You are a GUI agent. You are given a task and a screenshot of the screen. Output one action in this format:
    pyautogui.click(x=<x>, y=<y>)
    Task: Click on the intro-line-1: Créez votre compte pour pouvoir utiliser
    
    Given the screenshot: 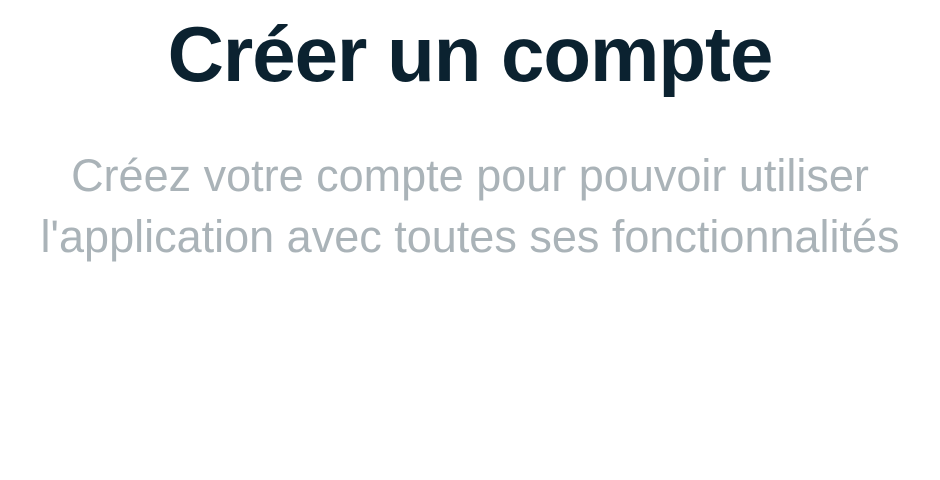 What is the action you would take?
    pyautogui.click(x=470, y=175)
    